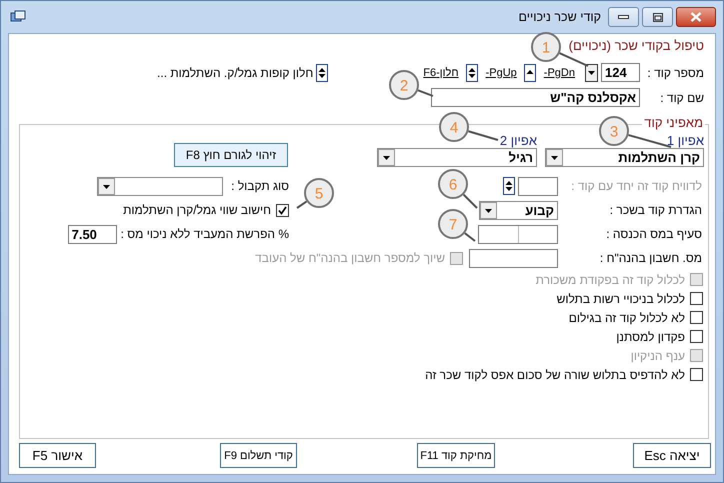 The image size is (724, 483). I want to click on checkbox-label: שיוך למספר חשבון בהנה"ח של העובד, so click(350, 258).